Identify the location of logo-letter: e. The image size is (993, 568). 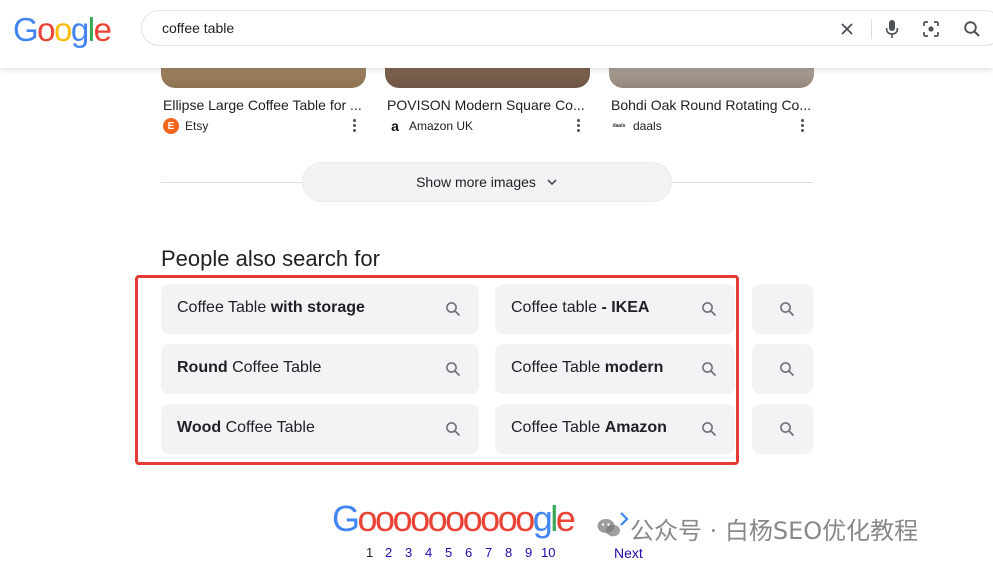
(102, 29).